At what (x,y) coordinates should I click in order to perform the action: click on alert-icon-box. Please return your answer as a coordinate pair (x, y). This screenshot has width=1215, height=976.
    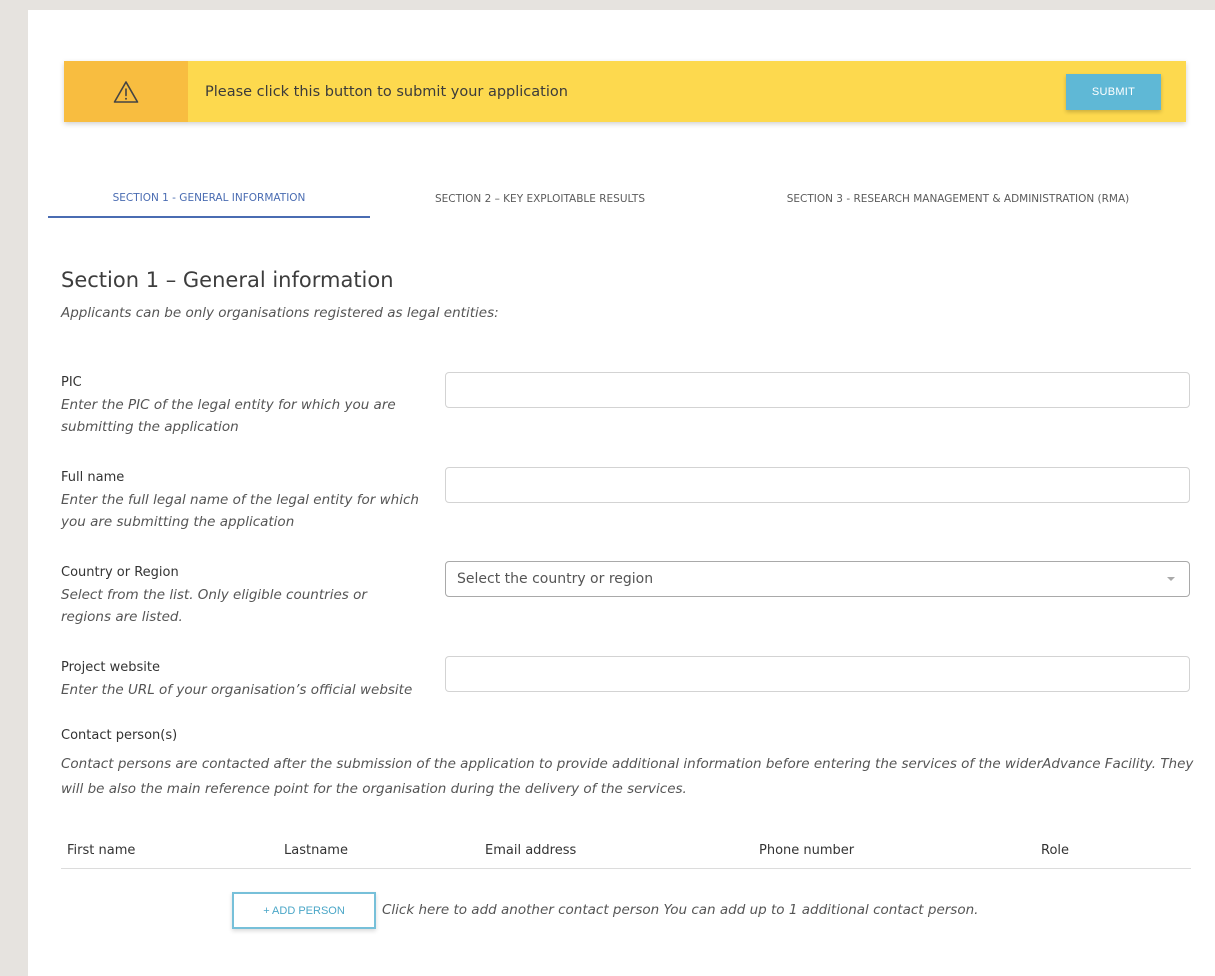
    Looking at the image, I should click on (126, 91).